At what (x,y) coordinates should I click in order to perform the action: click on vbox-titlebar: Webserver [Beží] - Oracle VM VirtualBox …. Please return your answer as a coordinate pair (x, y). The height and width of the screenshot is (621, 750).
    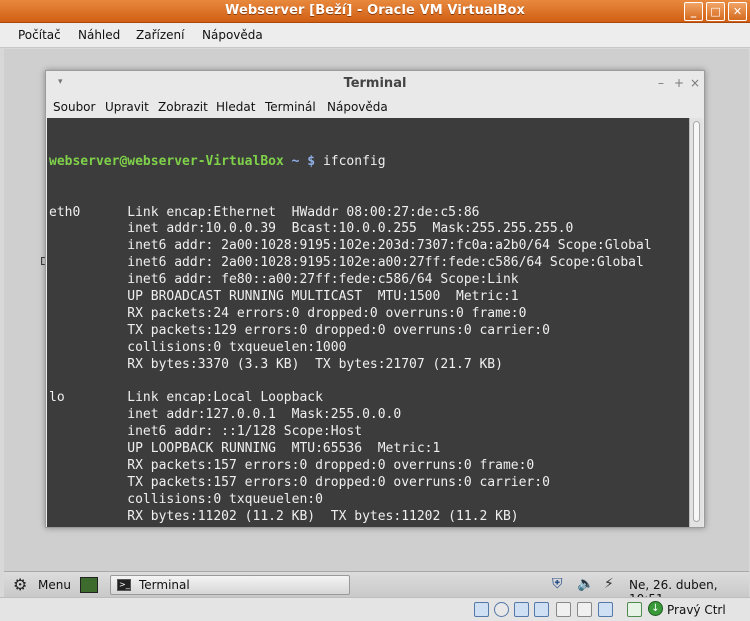
    Looking at the image, I should click on (375, 11).